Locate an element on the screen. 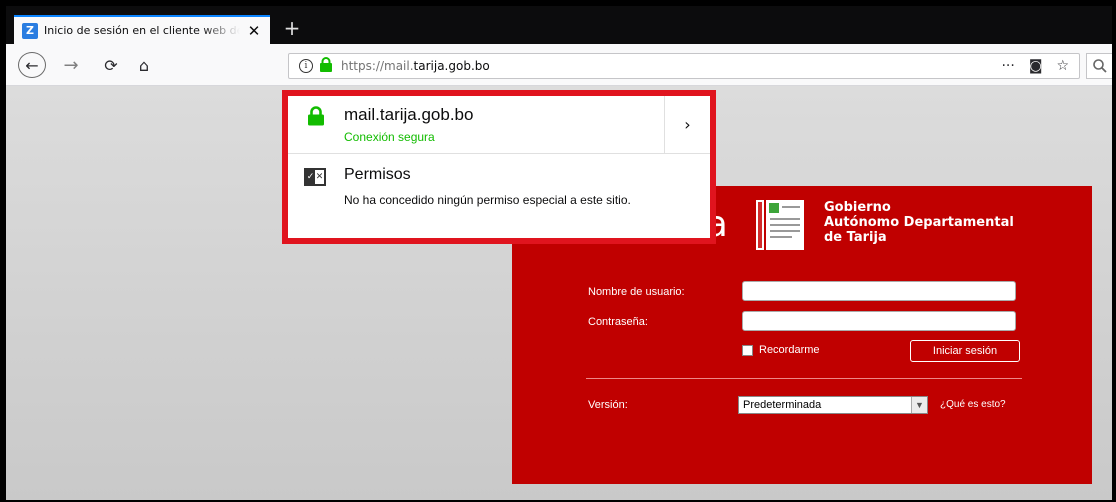 The width and height of the screenshot is (1116, 502). pocket-icon: ◙ is located at coordinates (1036, 66).